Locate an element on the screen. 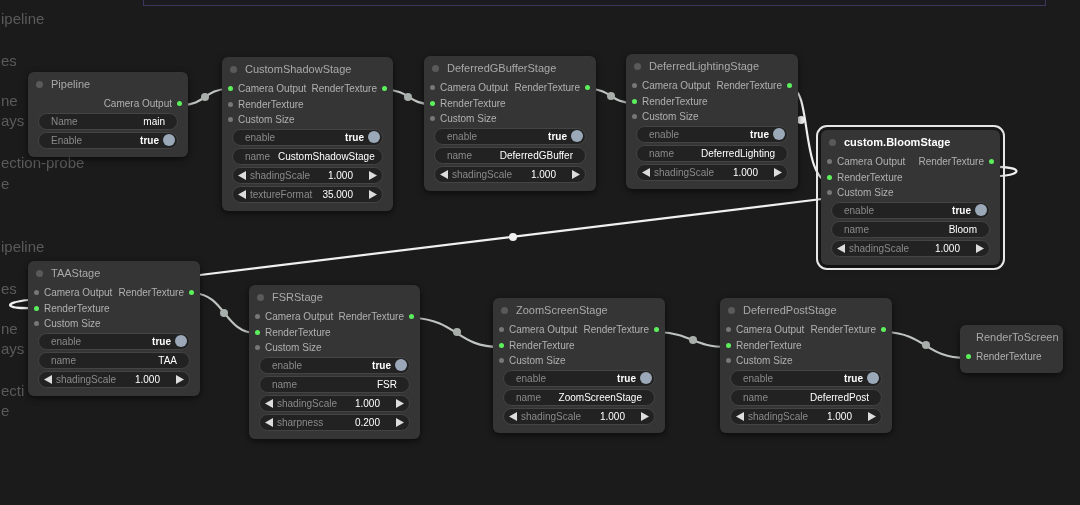 This screenshot has height=505, width=1080. node-title: DeferredGBufferStage is located at coordinates (502, 68).